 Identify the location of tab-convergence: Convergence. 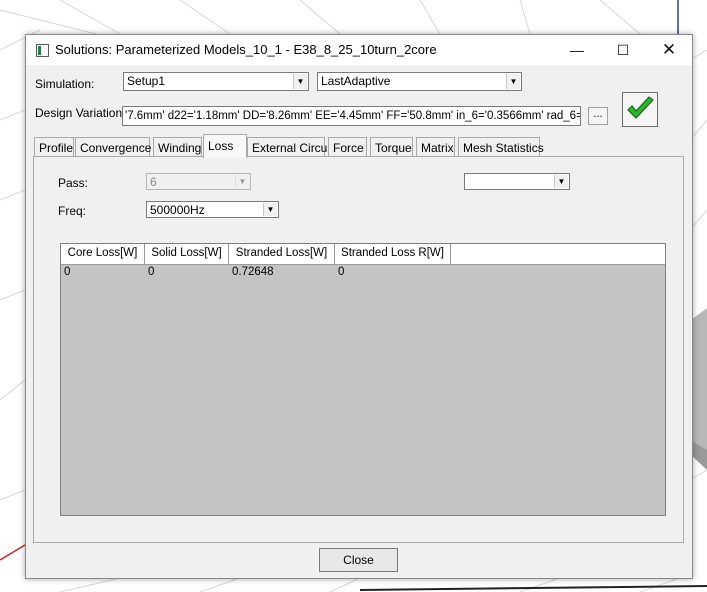
(113, 147).